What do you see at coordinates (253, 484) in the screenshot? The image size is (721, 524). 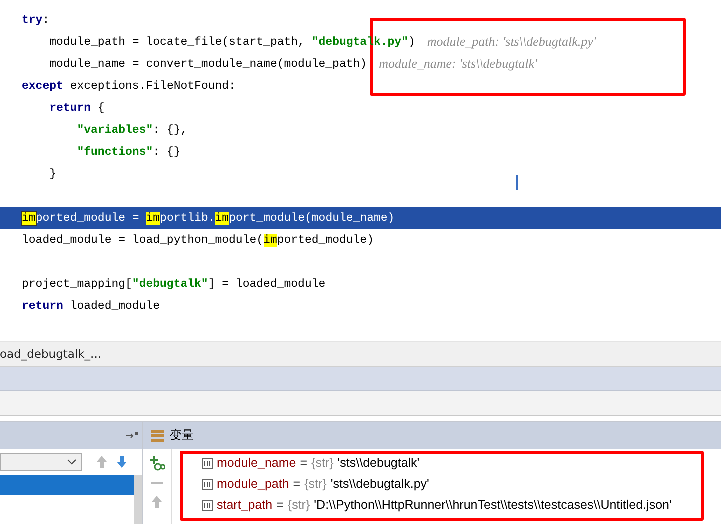 I see `variable-name: module_path` at bounding box center [253, 484].